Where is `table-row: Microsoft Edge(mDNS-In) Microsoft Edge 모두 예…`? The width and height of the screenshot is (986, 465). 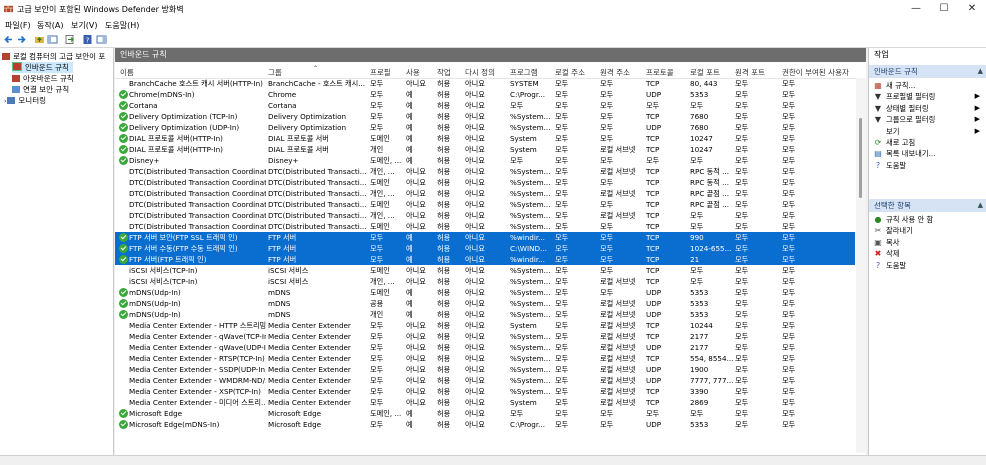
table-row: Microsoft Edge(mDNS-In) Microsoft Edge 모두 예… is located at coordinates (485, 424).